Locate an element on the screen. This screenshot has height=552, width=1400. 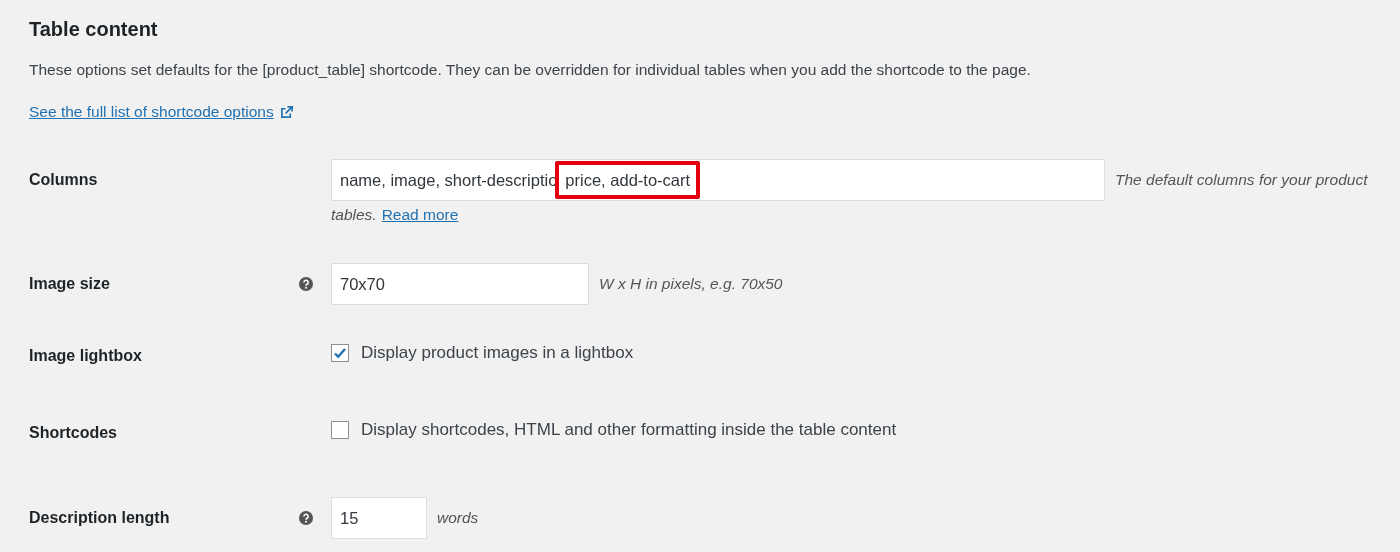
field-description: W x H in pixels, e.g. 70x50 is located at coordinates (691, 284).